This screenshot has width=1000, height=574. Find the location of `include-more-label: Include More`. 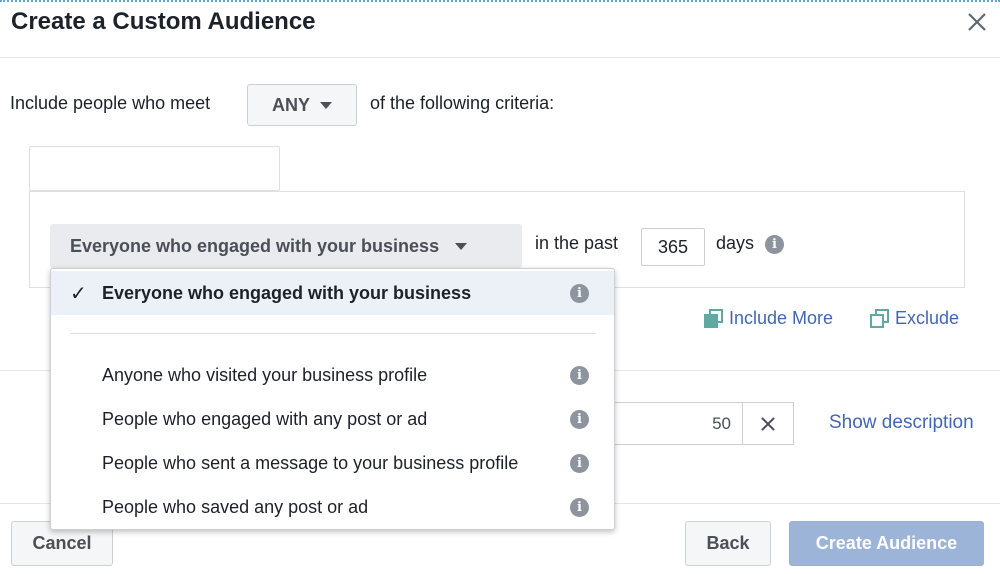

include-more-label: Include More is located at coordinates (781, 318).